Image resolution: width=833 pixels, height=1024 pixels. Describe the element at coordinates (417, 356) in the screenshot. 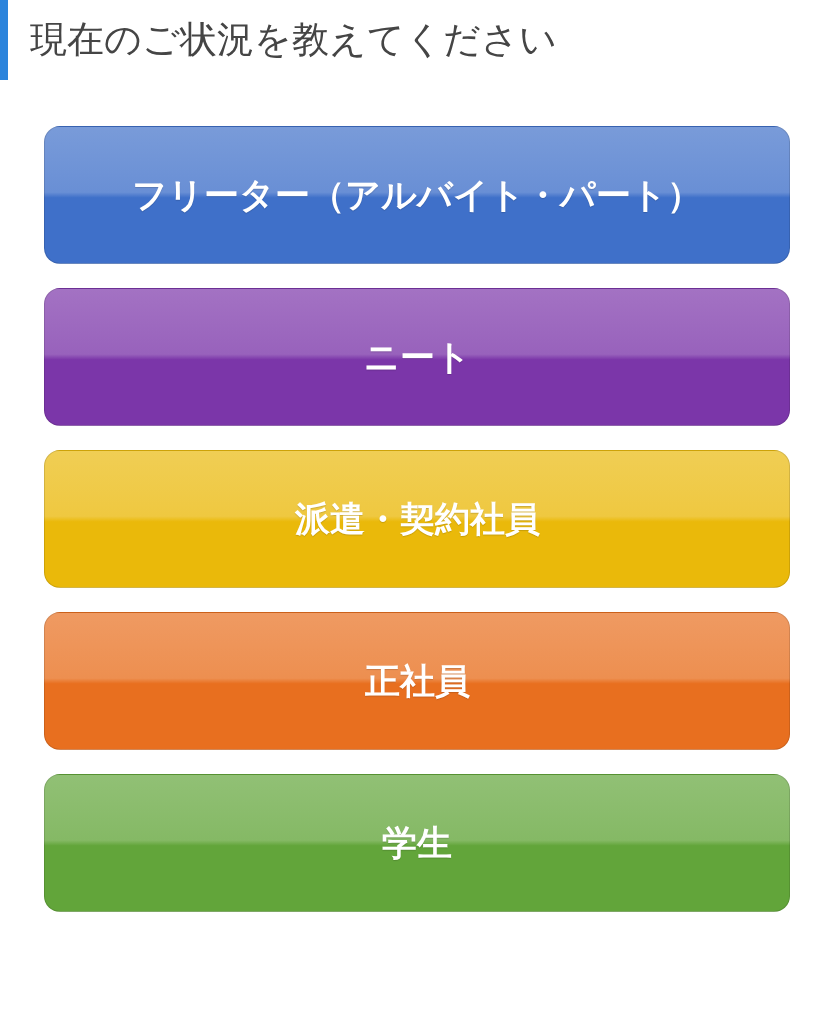

I see `option-button: ニート` at that location.